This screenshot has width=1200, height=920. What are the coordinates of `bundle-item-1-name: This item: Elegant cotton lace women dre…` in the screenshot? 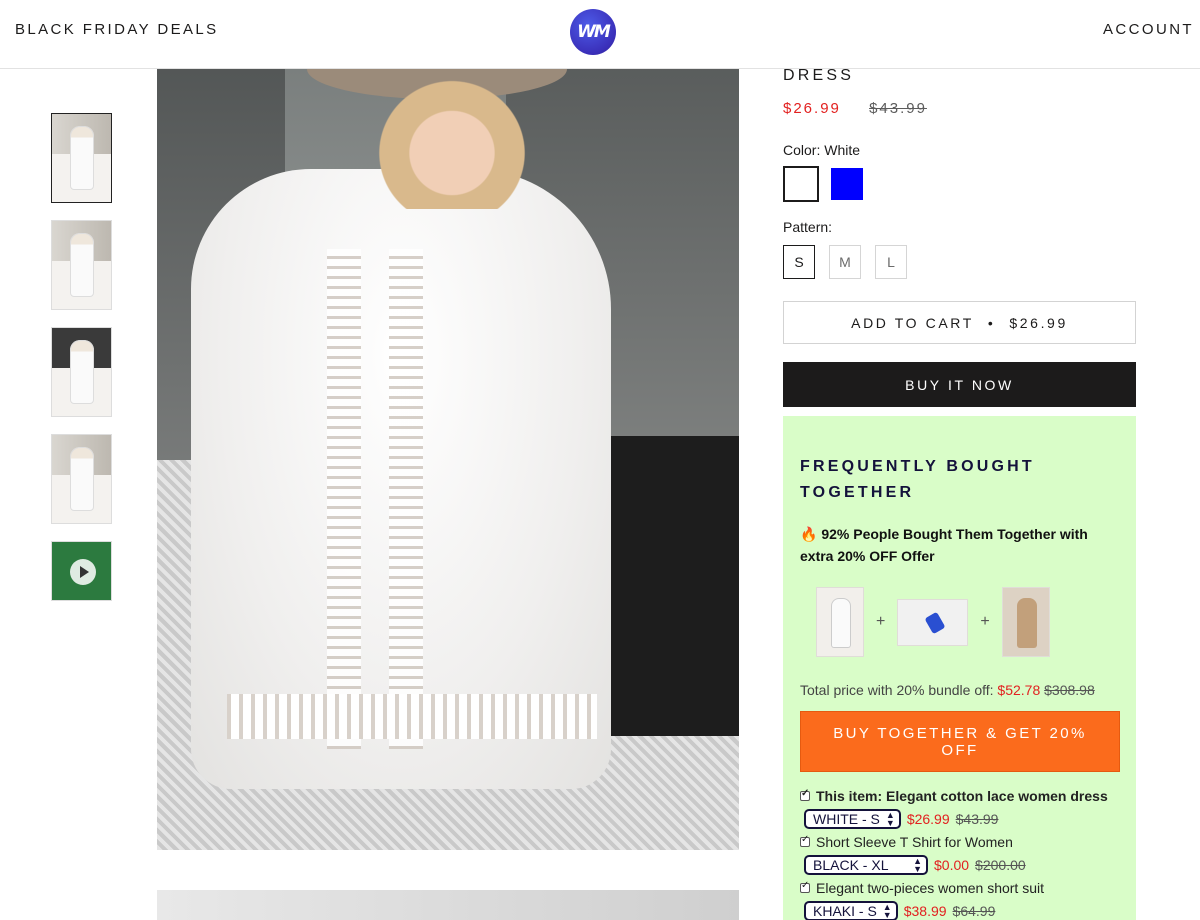 It's located at (962, 796).